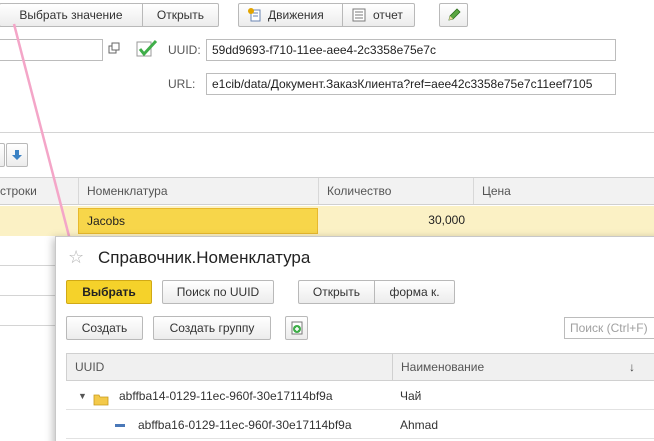 The height and width of the screenshot is (441, 654). Describe the element at coordinates (104, 328) in the screenshot. I see `create-button: Создать` at that location.